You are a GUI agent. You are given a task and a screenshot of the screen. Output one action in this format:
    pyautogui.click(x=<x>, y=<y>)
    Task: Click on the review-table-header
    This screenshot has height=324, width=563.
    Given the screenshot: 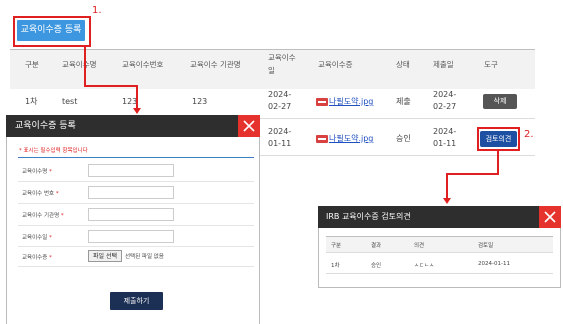 What is the action you would take?
    pyautogui.click(x=439, y=244)
    